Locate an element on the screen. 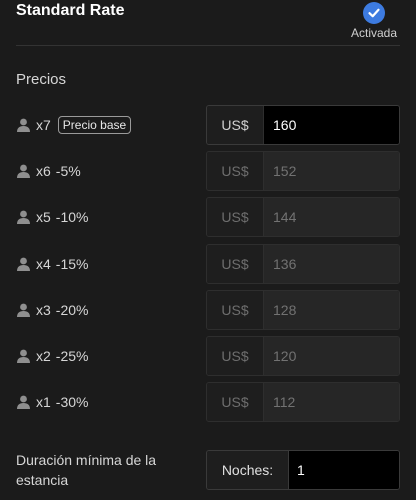  min-stay-field: Noches: 1 is located at coordinates (303, 470).